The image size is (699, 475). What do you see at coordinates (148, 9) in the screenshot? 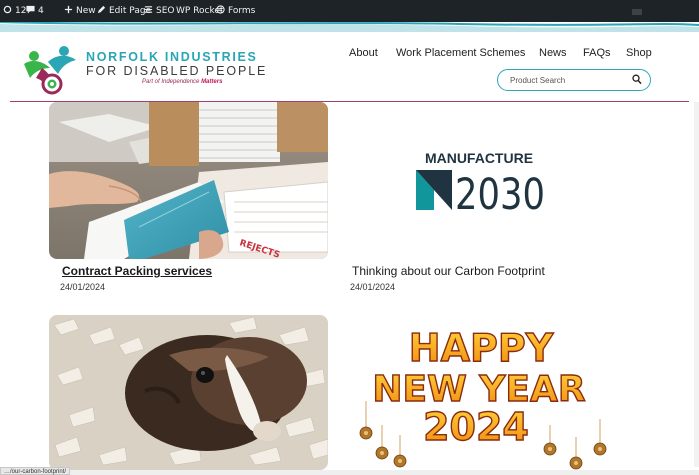
I see `seo-icon` at bounding box center [148, 9].